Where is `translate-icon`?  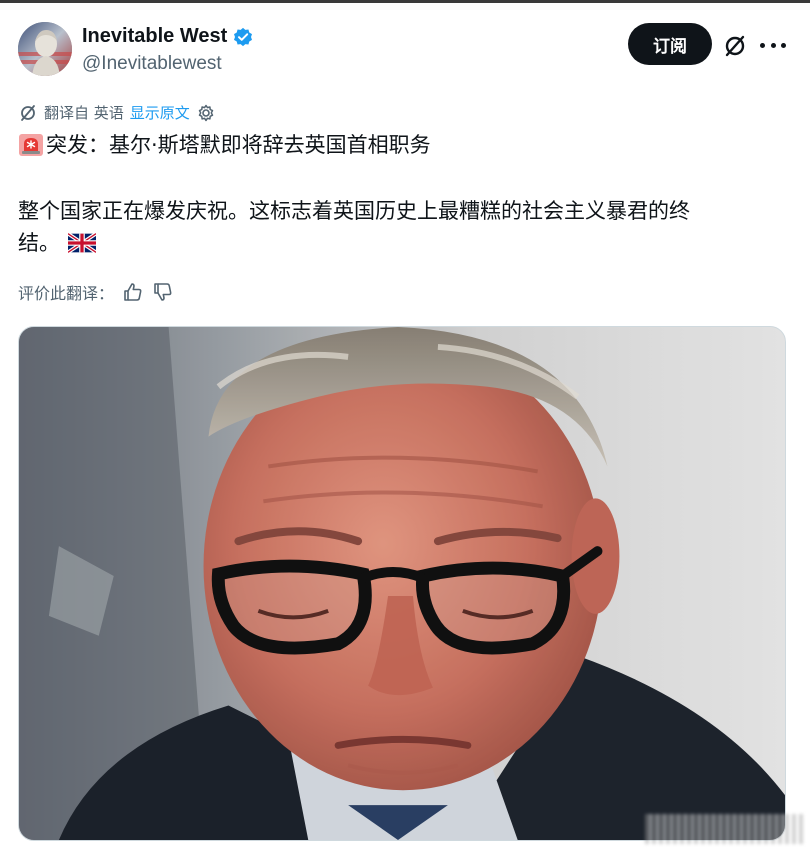
translate-icon is located at coordinates (28, 112).